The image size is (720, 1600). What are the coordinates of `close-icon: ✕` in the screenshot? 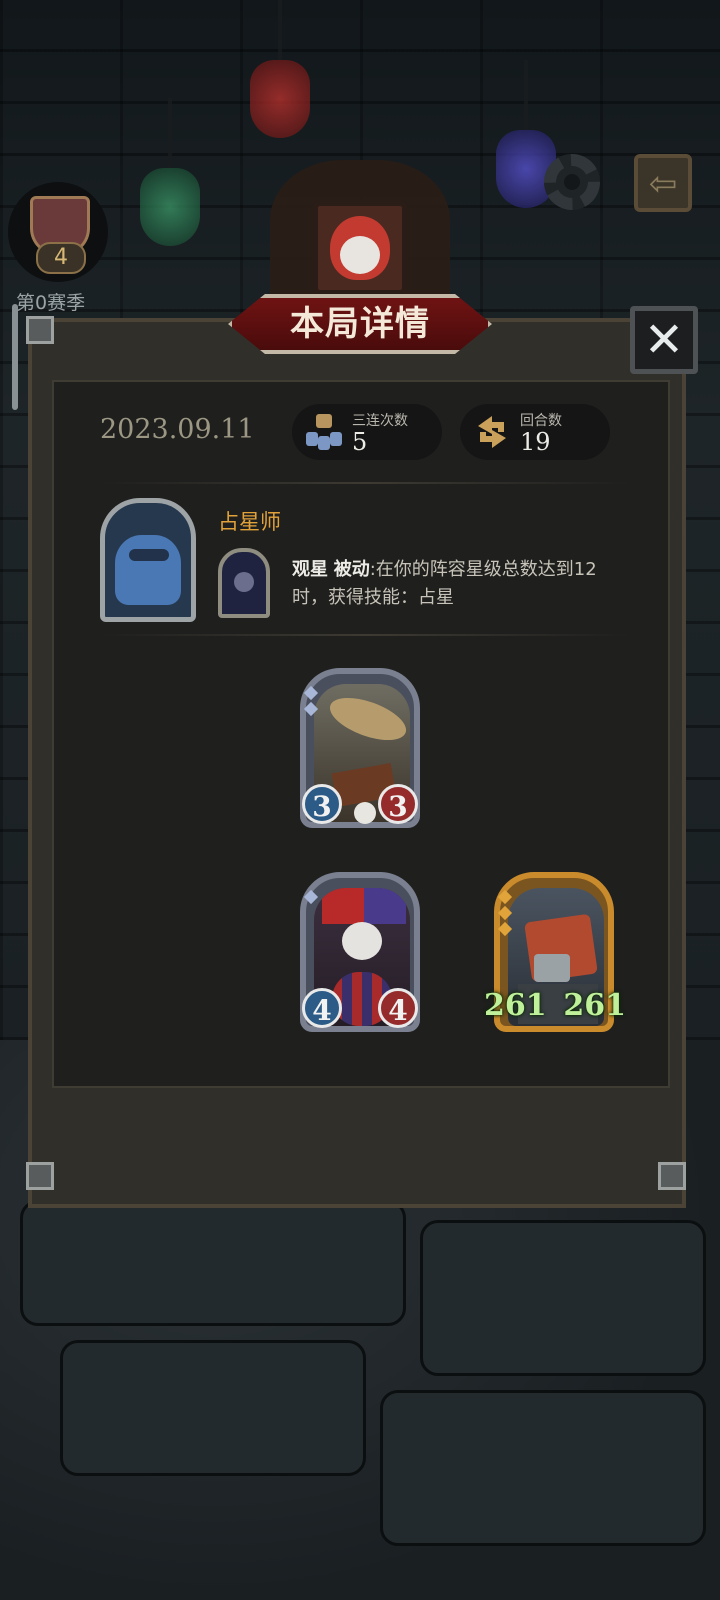 It's located at (664, 340).